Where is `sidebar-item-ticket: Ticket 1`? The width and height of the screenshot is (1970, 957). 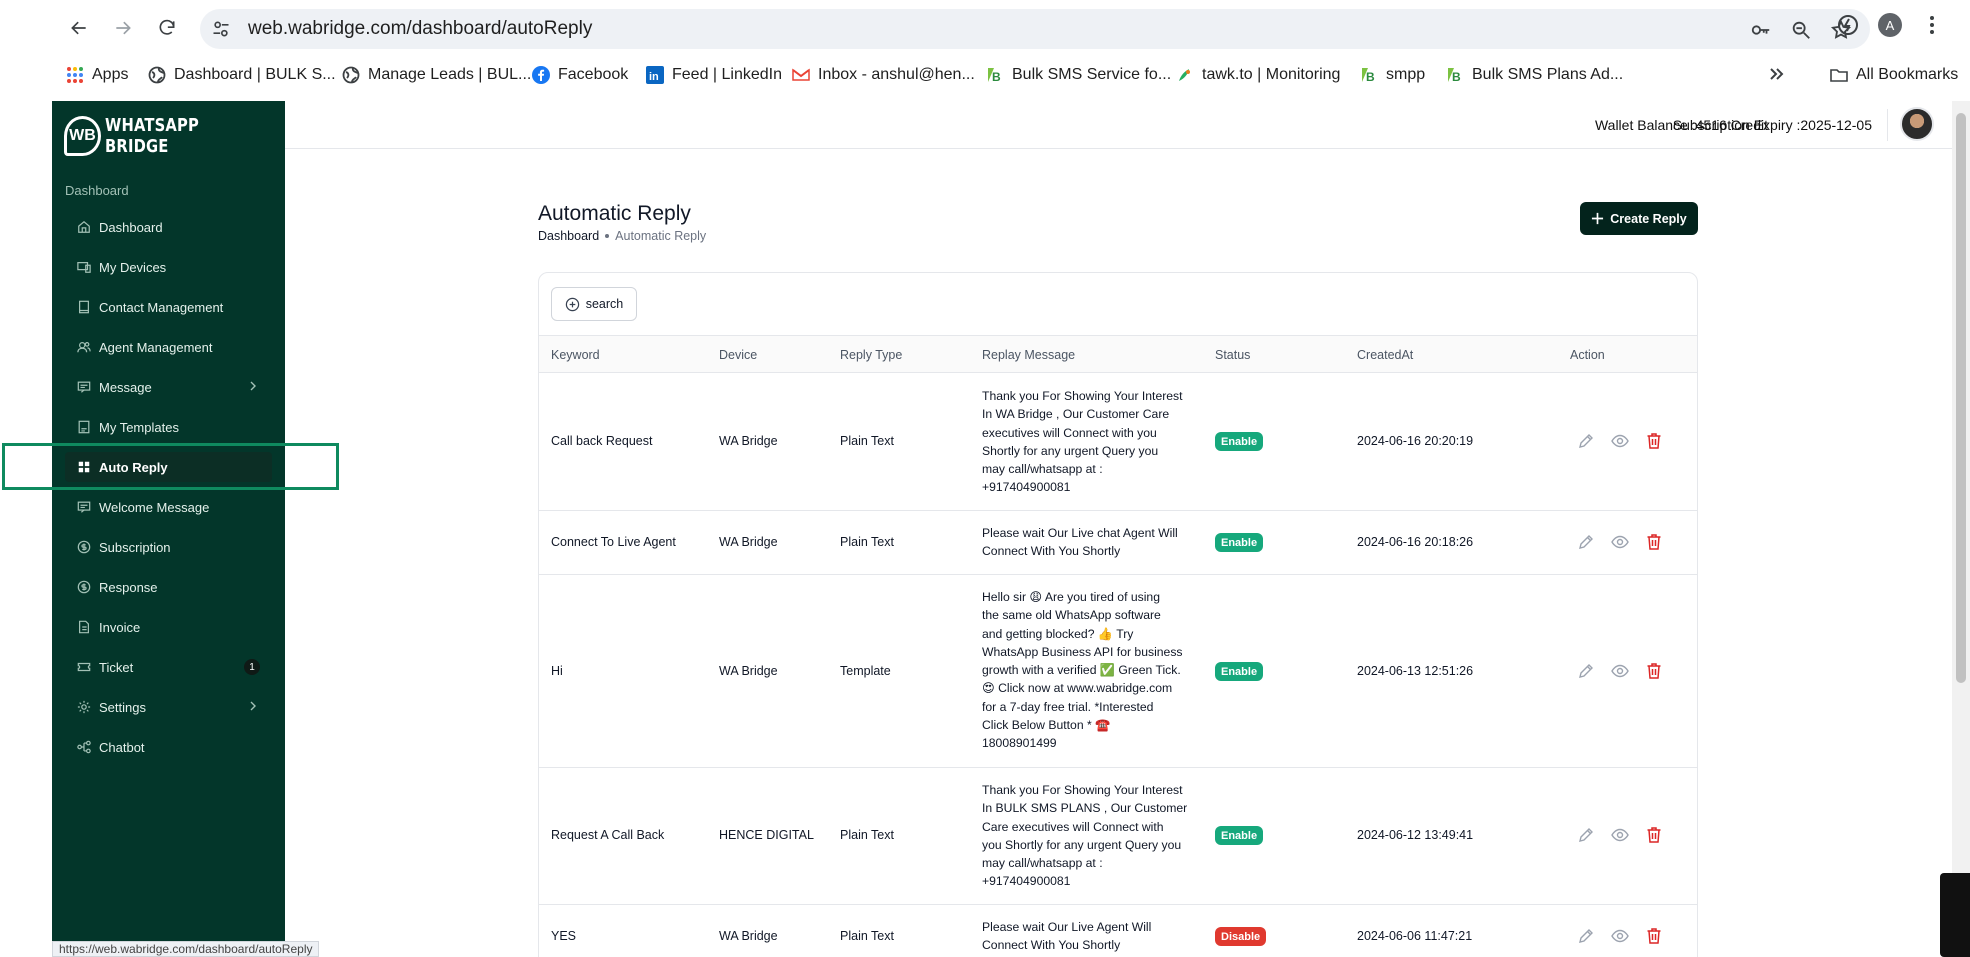 sidebar-item-ticket: Ticket 1 is located at coordinates (168, 667).